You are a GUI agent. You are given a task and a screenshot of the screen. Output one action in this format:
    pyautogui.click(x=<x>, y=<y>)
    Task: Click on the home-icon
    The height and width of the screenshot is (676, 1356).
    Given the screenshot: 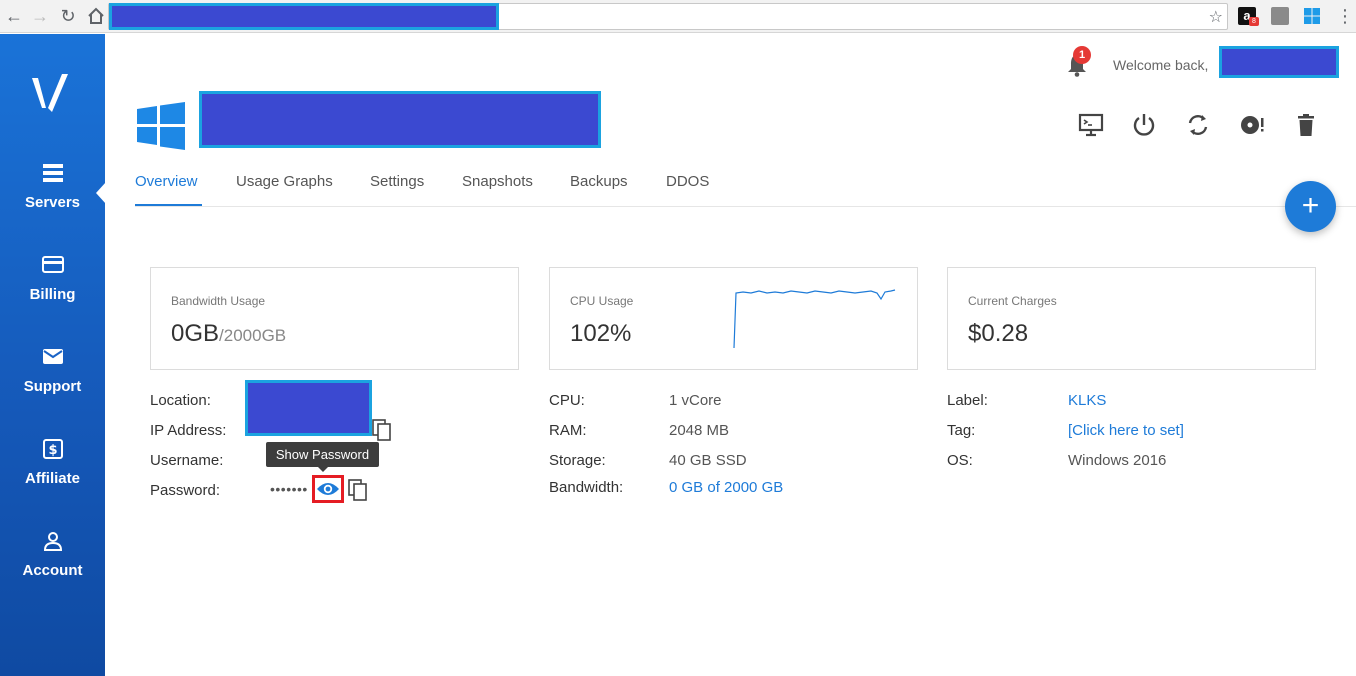 What is the action you would take?
    pyautogui.click(x=96, y=16)
    